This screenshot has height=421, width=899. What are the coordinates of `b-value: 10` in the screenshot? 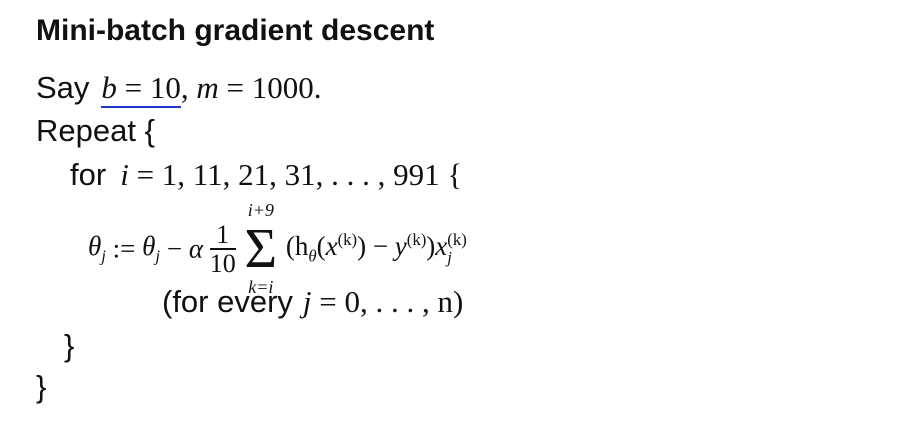 It's located at (165, 87).